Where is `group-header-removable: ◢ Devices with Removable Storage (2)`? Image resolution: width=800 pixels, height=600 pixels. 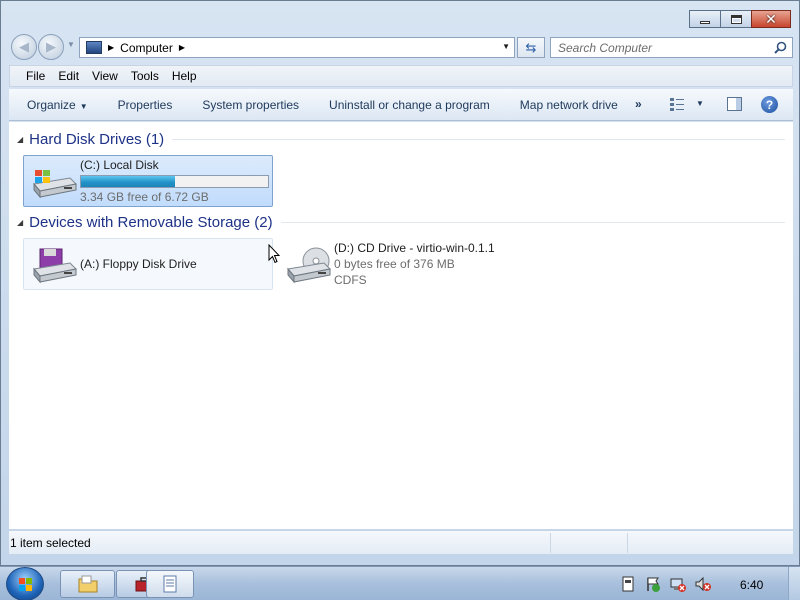 group-header-removable: ◢ Devices with Removable Storage (2) is located at coordinates (397, 222).